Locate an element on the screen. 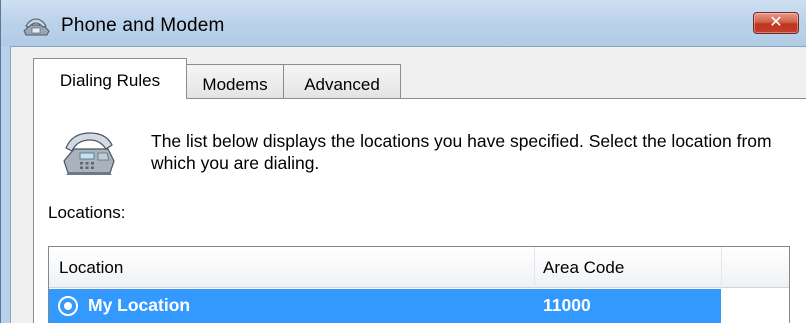  telephone-icon is located at coordinates (88, 152).